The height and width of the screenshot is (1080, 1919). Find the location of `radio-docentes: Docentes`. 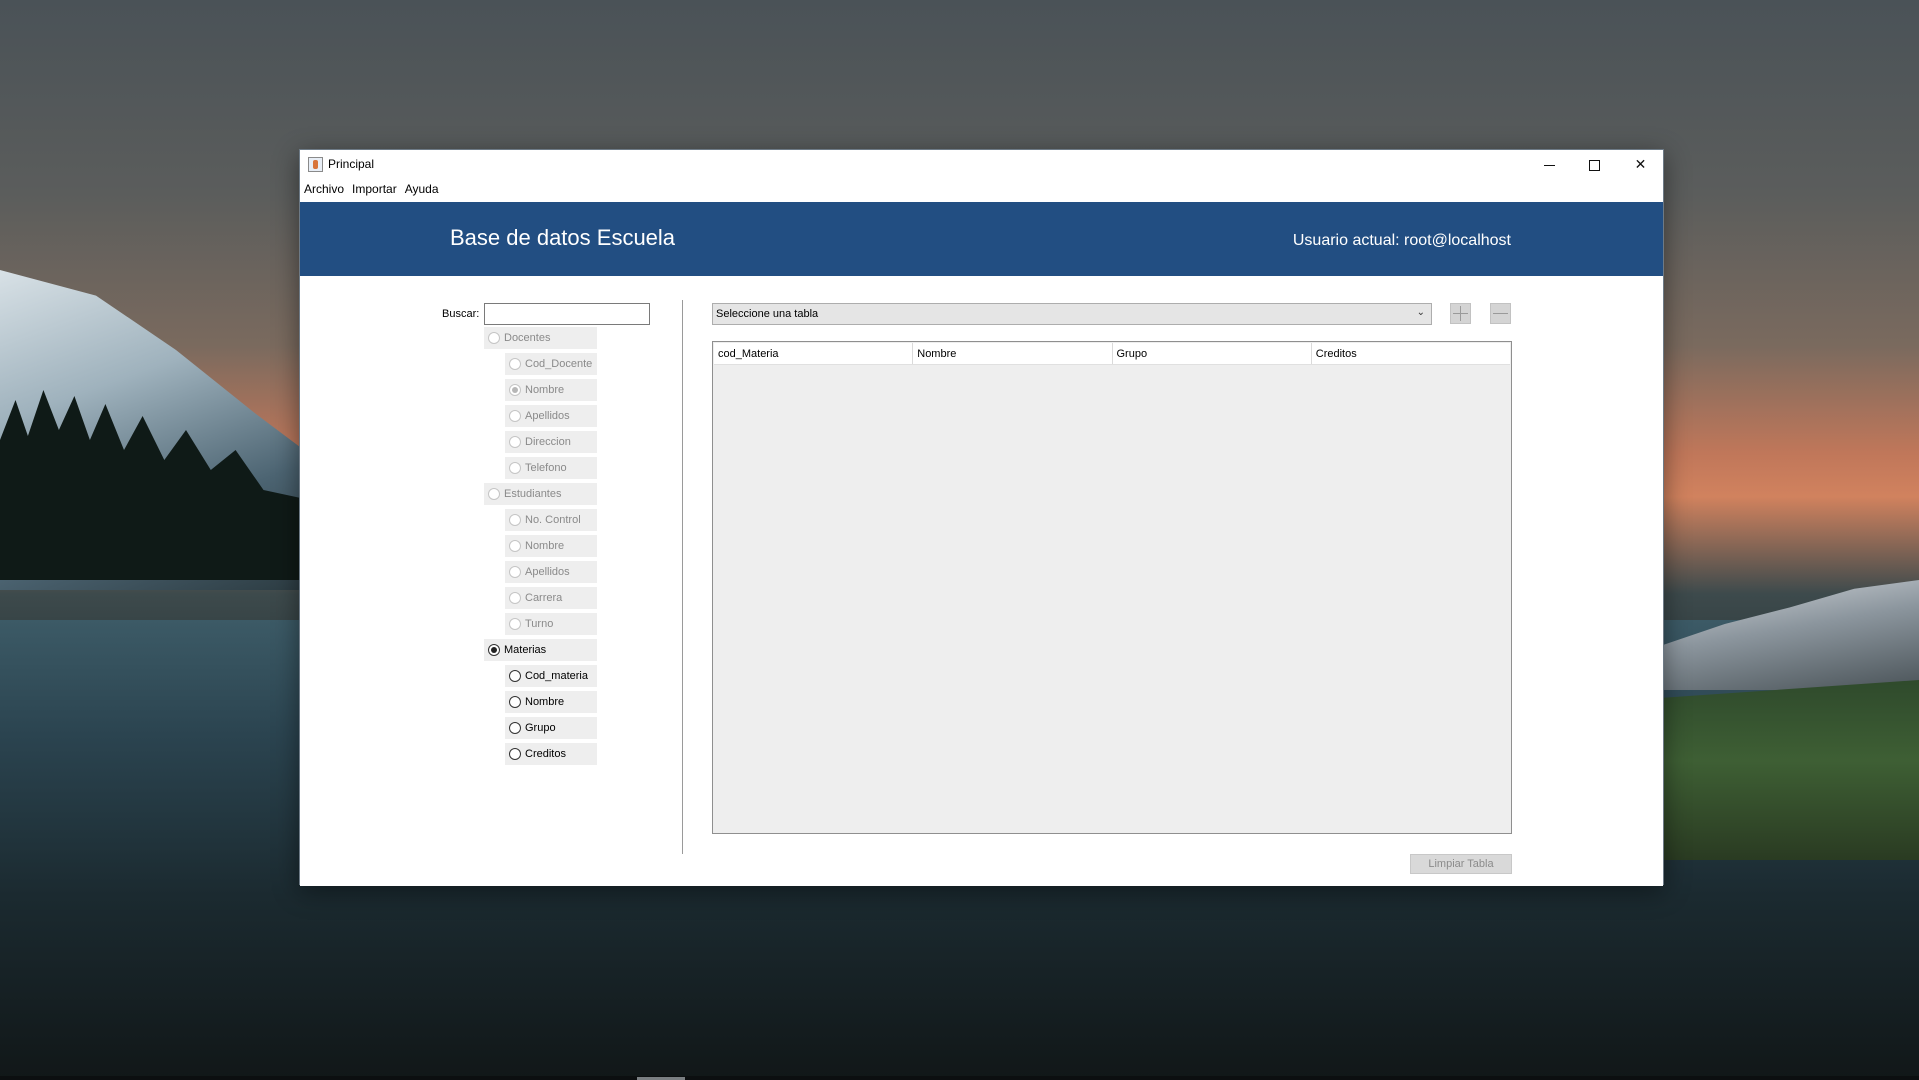

radio-docentes: Docentes is located at coordinates (540, 338).